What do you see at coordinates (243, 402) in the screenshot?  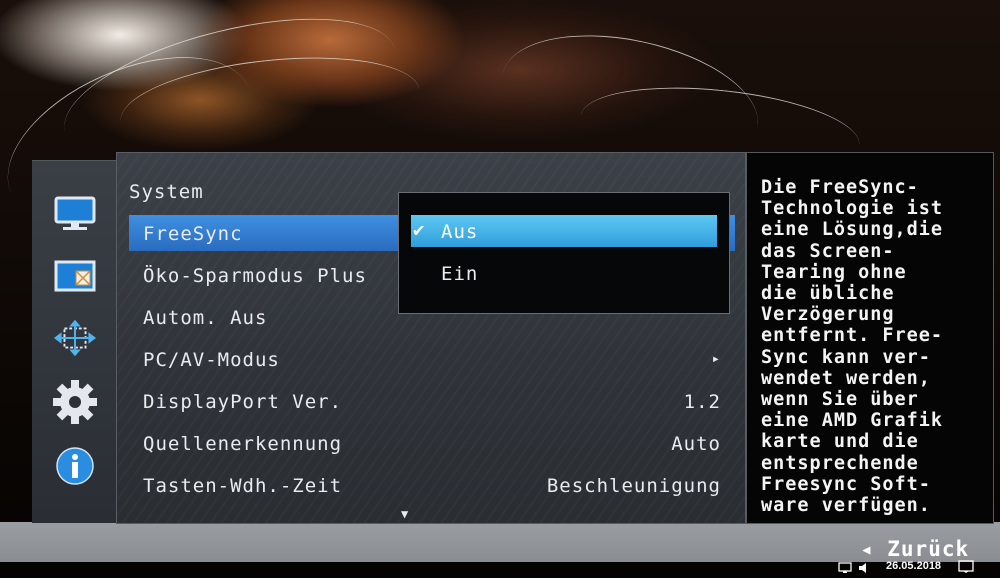 I see `menu-item-label: DisplayPort Ver.` at bounding box center [243, 402].